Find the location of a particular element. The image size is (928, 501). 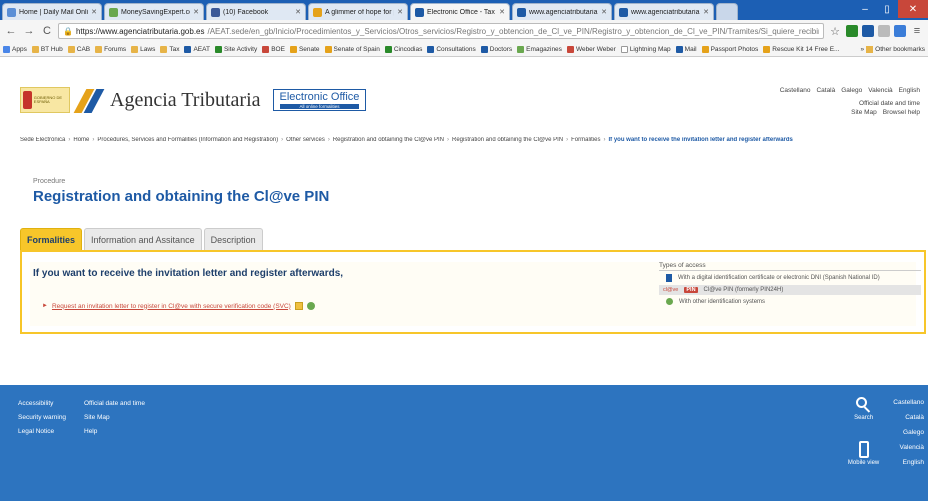

bookmark: BT Hub is located at coordinates (47, 49).